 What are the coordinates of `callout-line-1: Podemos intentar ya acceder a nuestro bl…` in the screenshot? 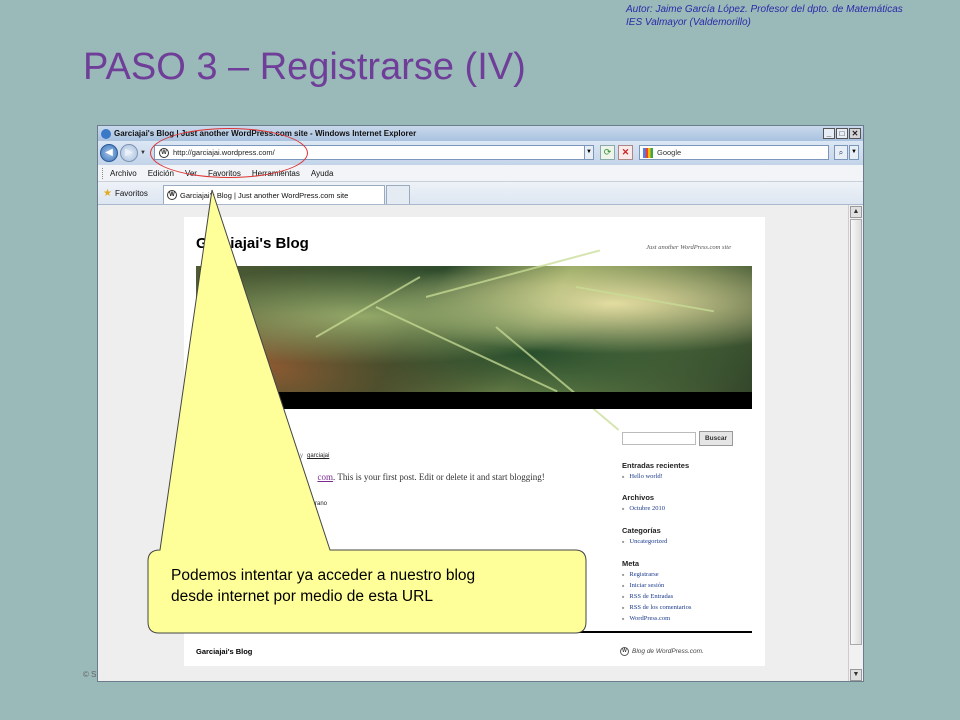 It's located at (323, 575).